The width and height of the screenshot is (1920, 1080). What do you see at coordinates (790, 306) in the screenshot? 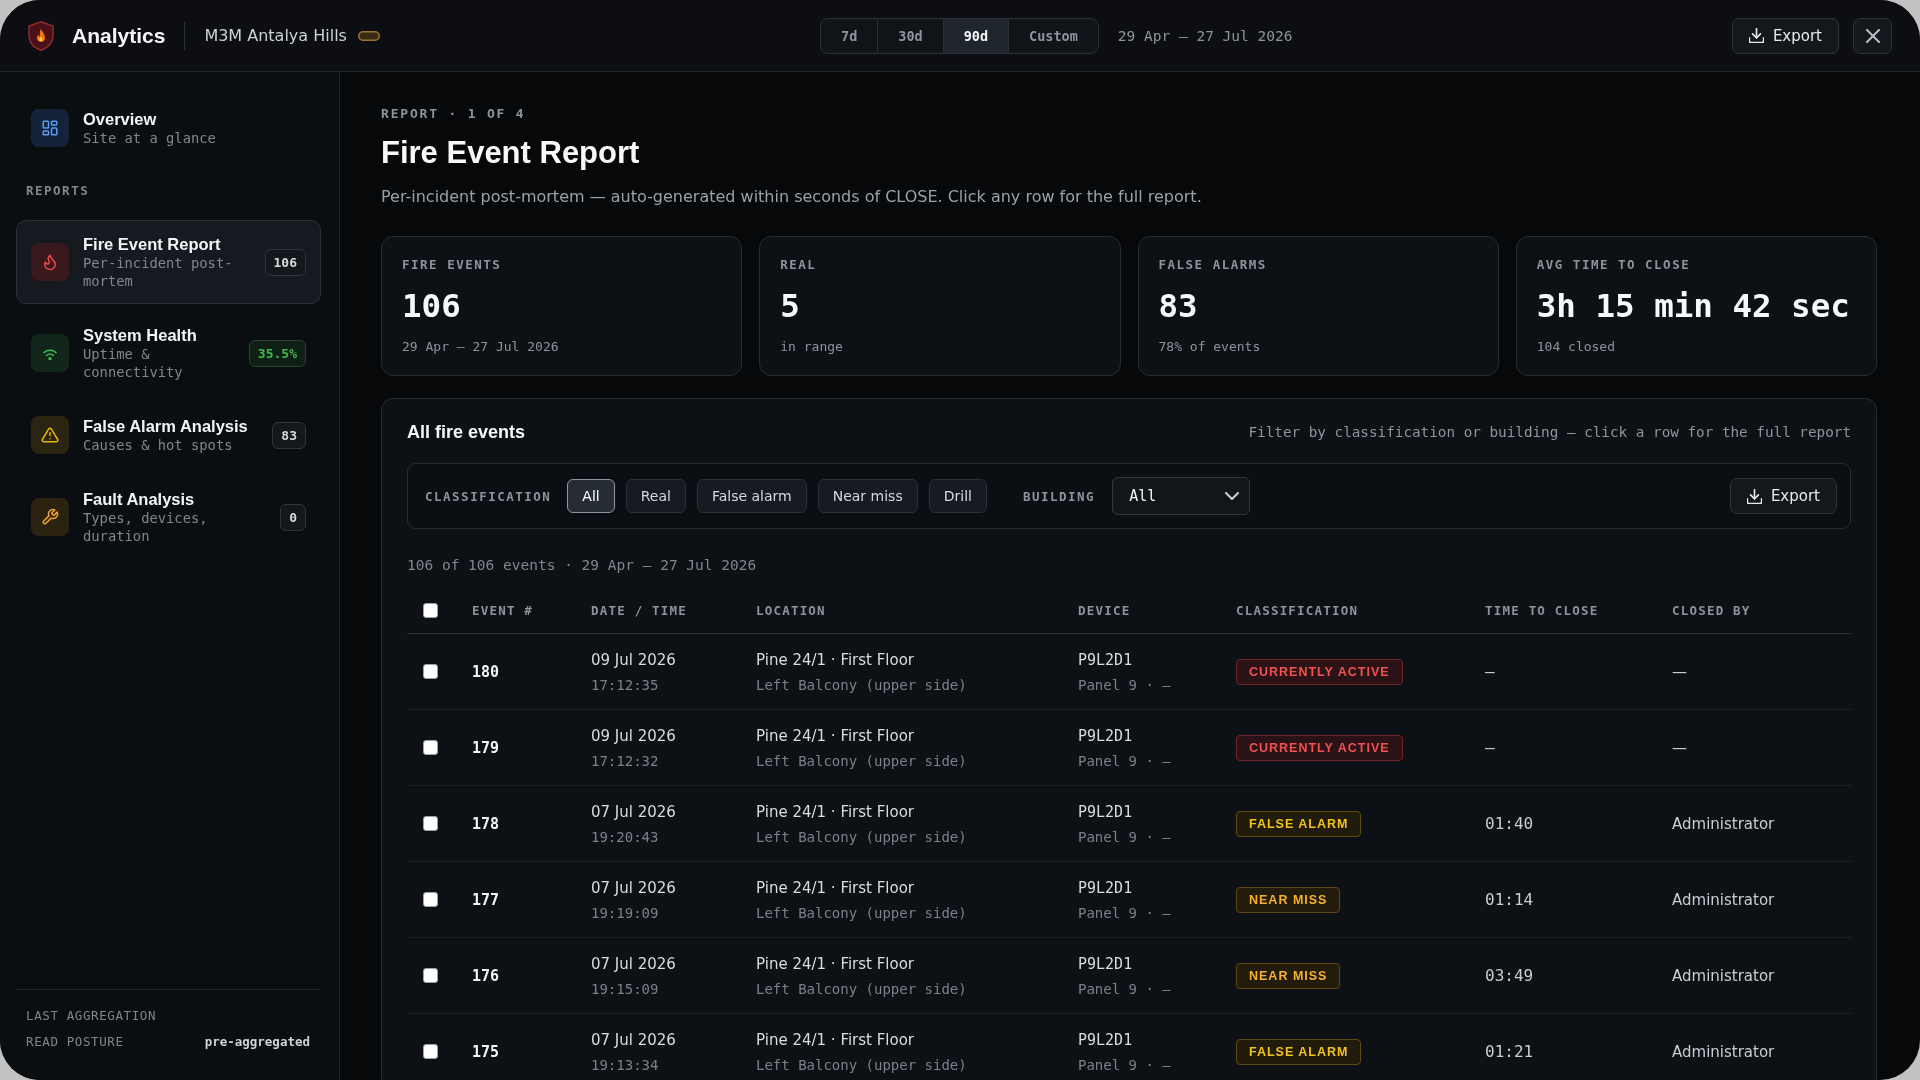
I see `stat-value: 5` at bounding box center [790, 306].